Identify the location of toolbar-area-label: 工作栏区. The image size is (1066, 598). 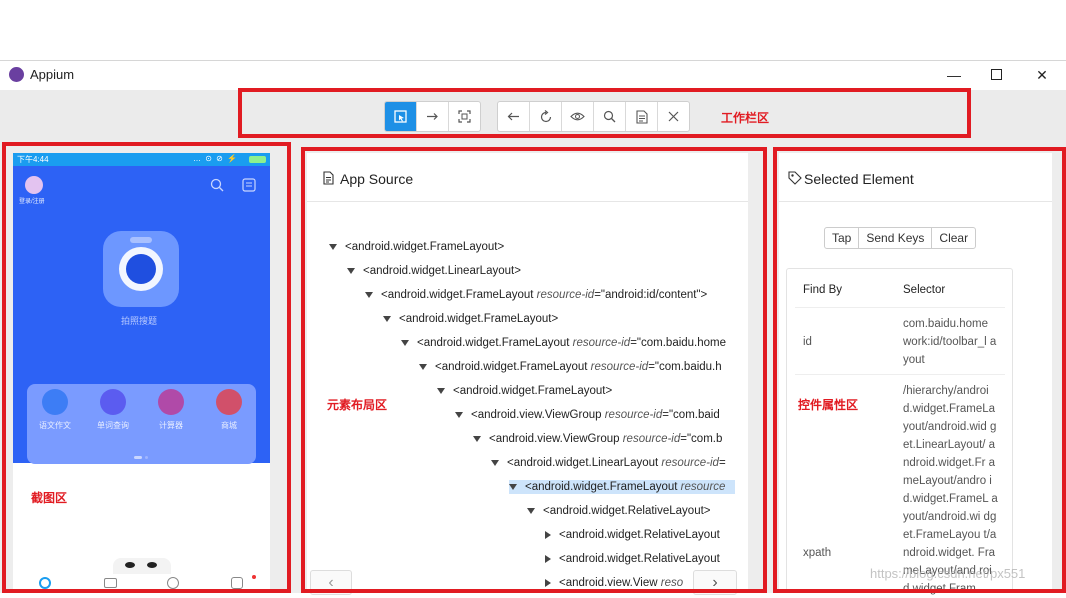
(745, 118).